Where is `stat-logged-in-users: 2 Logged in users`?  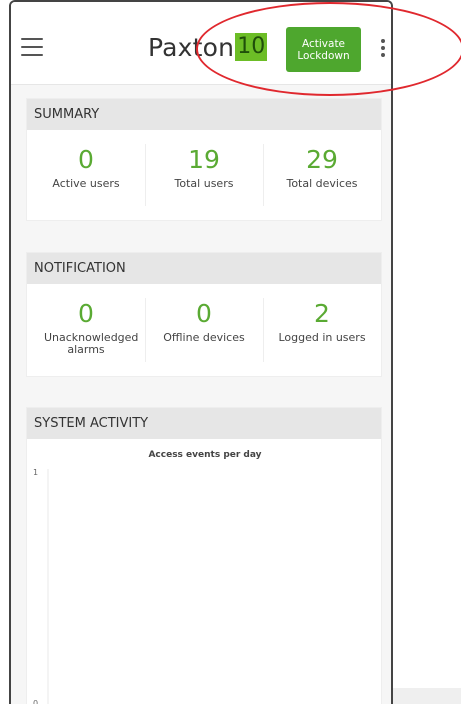
stat-logged-in-users: 2 Logged in users is located at coordinates (322, 330).